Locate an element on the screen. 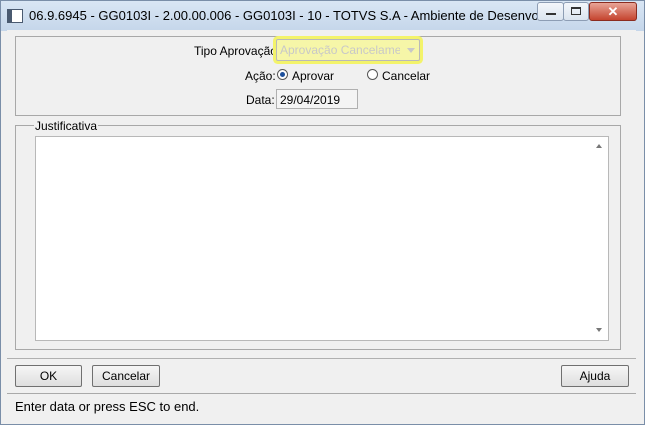 Image resolution: width=645 pixels, height=425 pixels. minimize-button is located at coordinates (550, 11).